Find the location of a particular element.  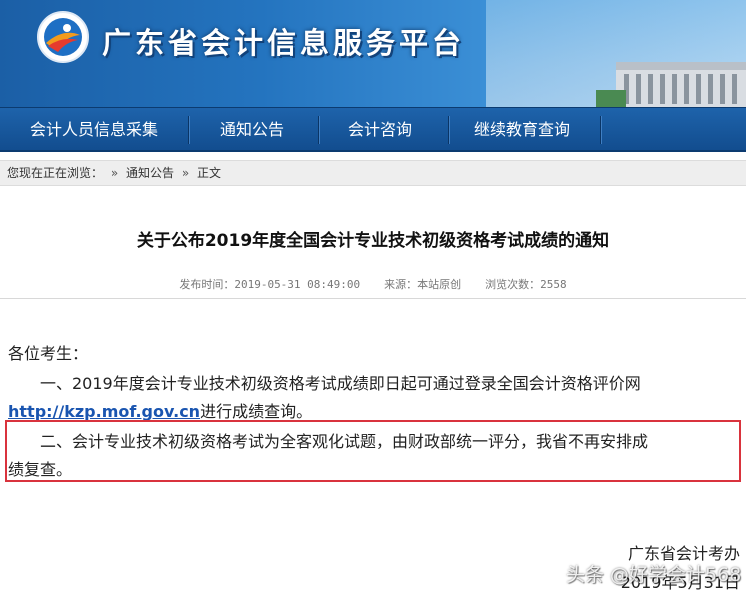

breadcrumb: 您现在正在浏览： » 通知公告 » 正文 is located at coordinates (373, 173).